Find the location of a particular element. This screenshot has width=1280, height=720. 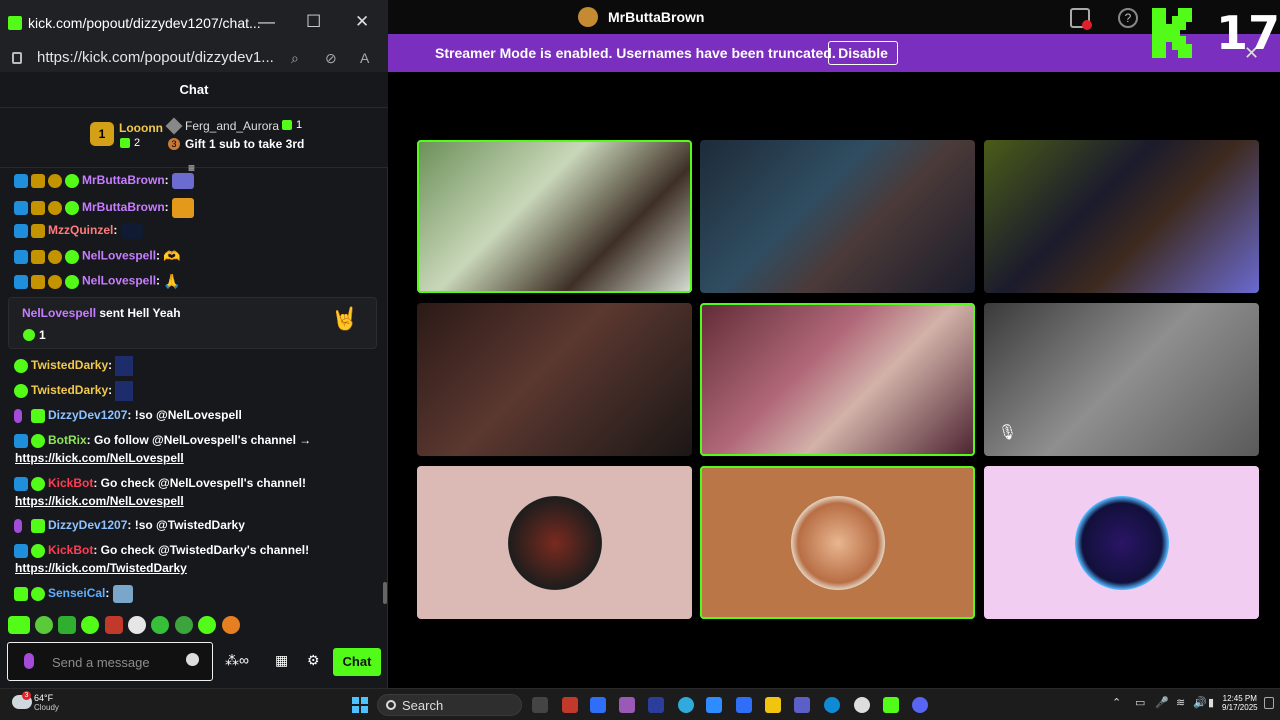

chat-header: Chat is located at coordinates (194, 90).